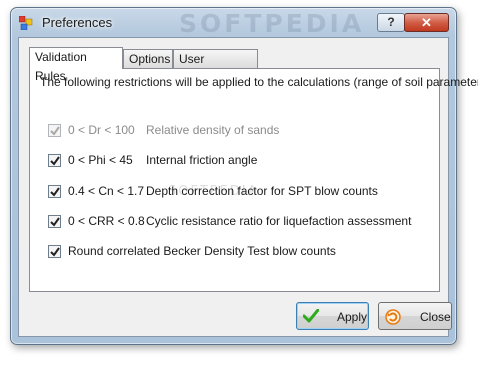 The width and height of the screenshot is (478, 365). Describe the element at coordinates (332, 316) in the screenshot. I see `apply-button: Apply` at that location.